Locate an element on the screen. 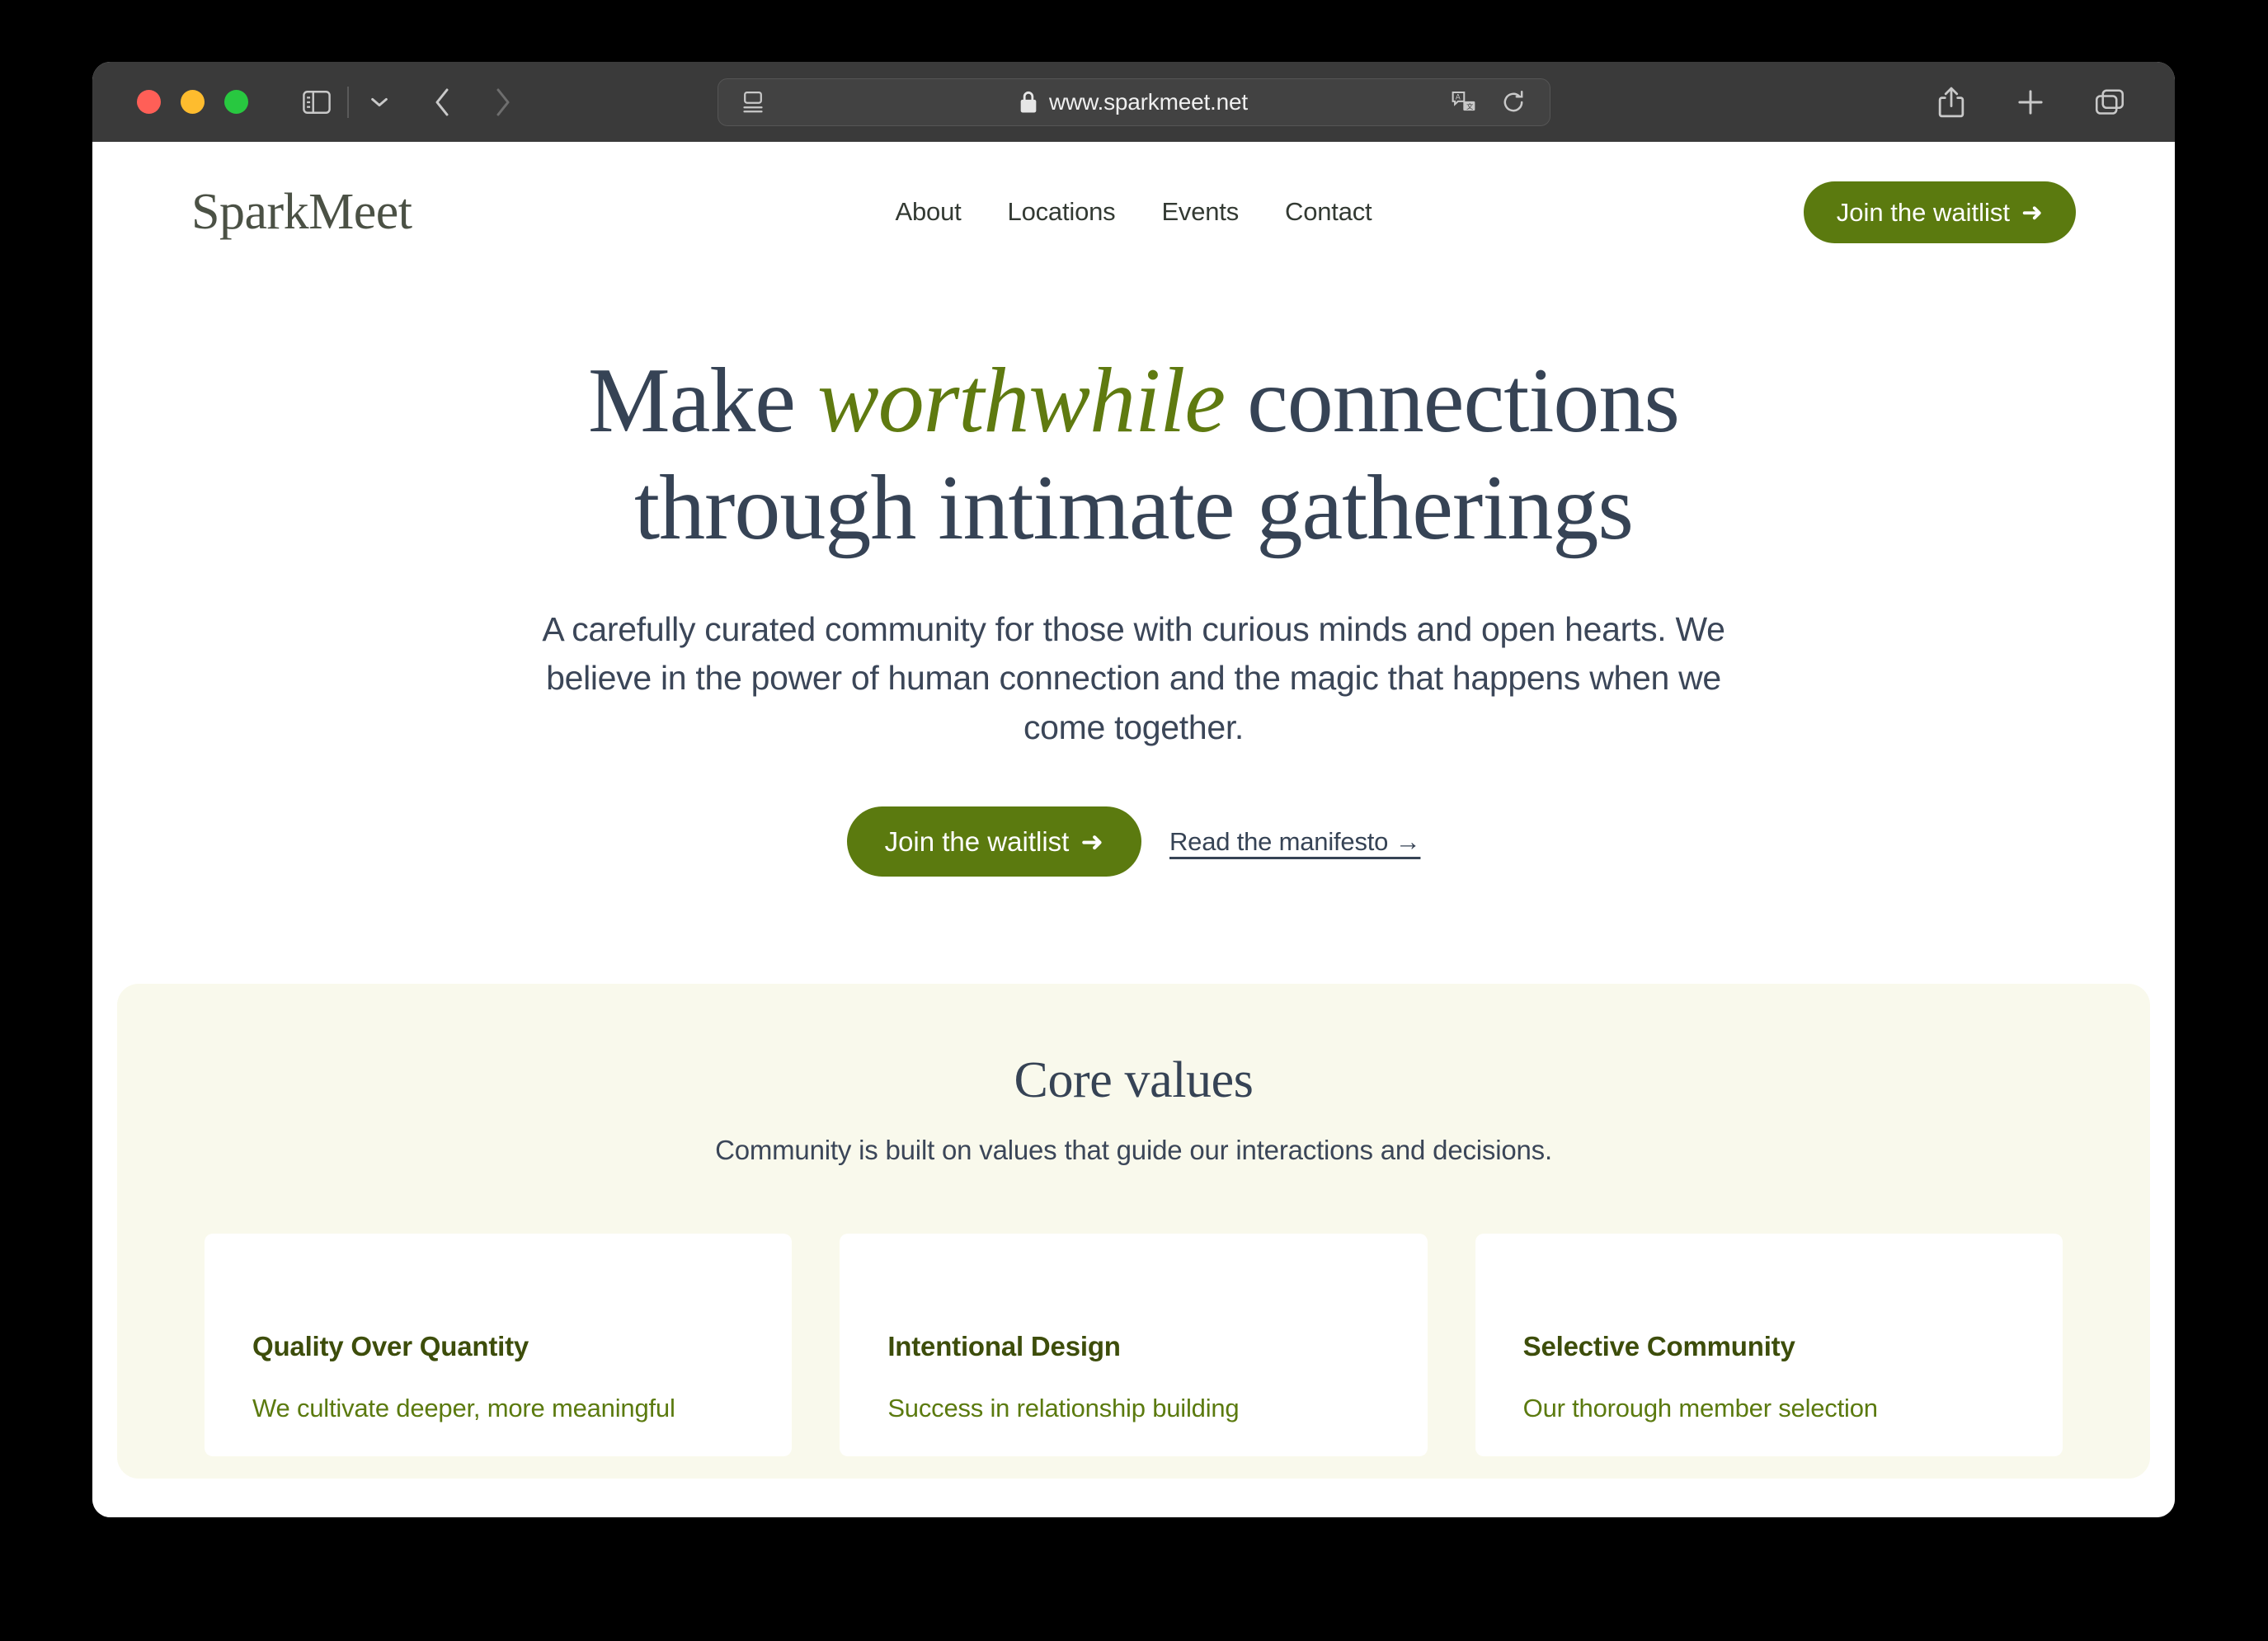 Image resolution: width=2268 pixels, height=1641 pixels. site-logo: SparkMeet is located at coordinates (301, 212).